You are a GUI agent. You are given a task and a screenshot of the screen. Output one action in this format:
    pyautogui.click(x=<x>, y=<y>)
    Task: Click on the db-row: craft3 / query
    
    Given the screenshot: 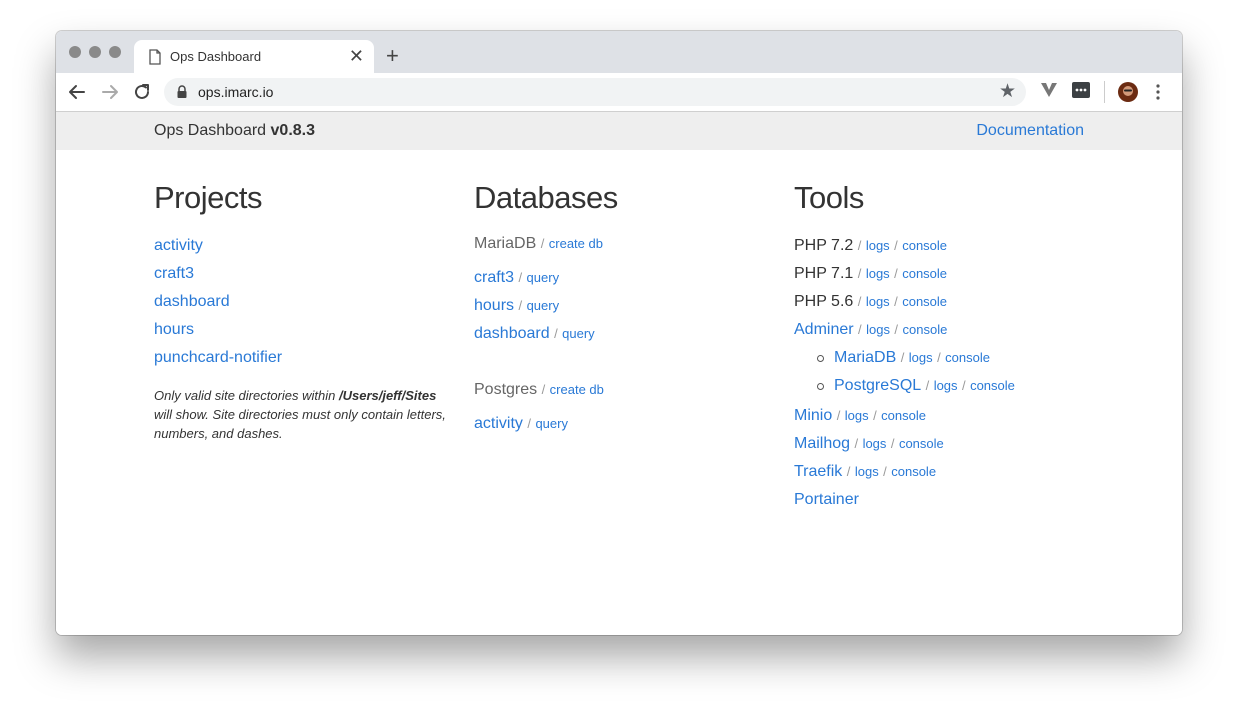 What is the action you would take?
    pyautogui.click(x=517, y=277)
    